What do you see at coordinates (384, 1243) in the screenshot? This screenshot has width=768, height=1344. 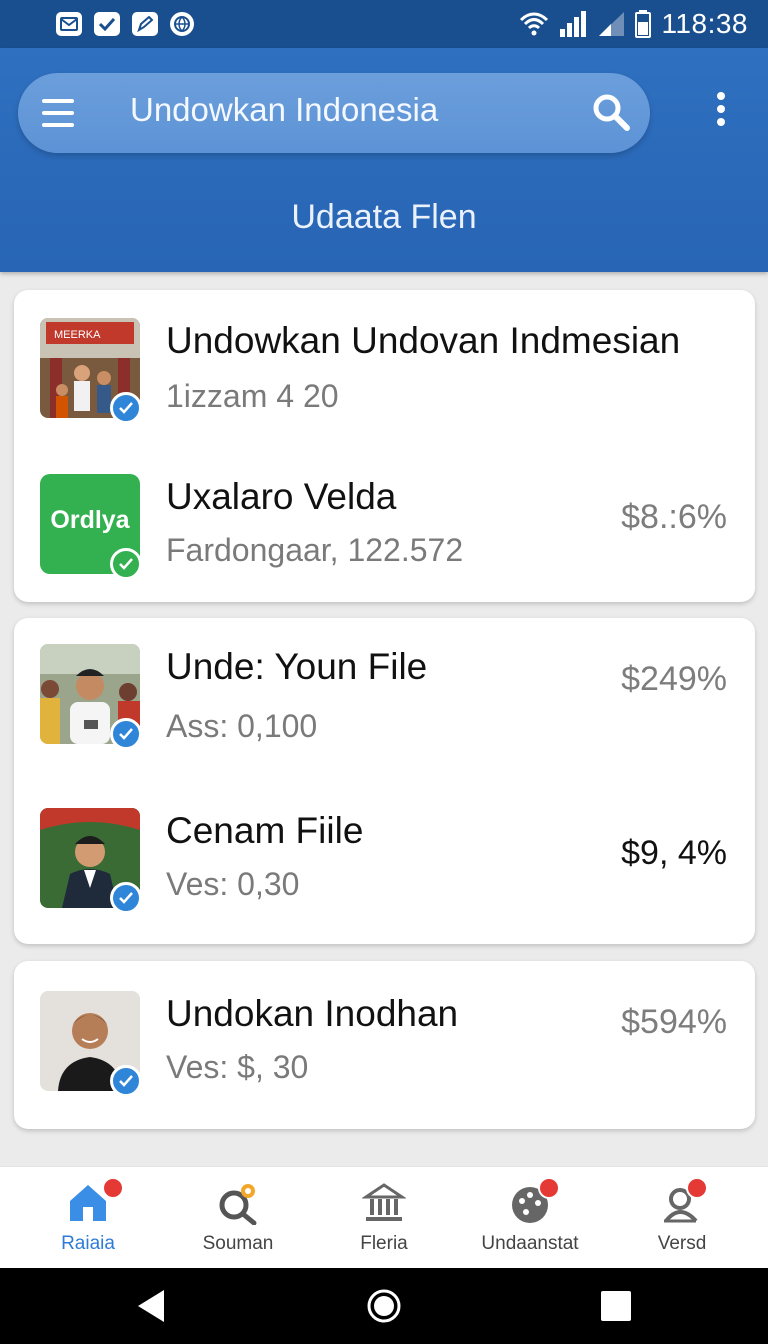 I see `nav-label: Fleria` at bounding box center [384, 1243].